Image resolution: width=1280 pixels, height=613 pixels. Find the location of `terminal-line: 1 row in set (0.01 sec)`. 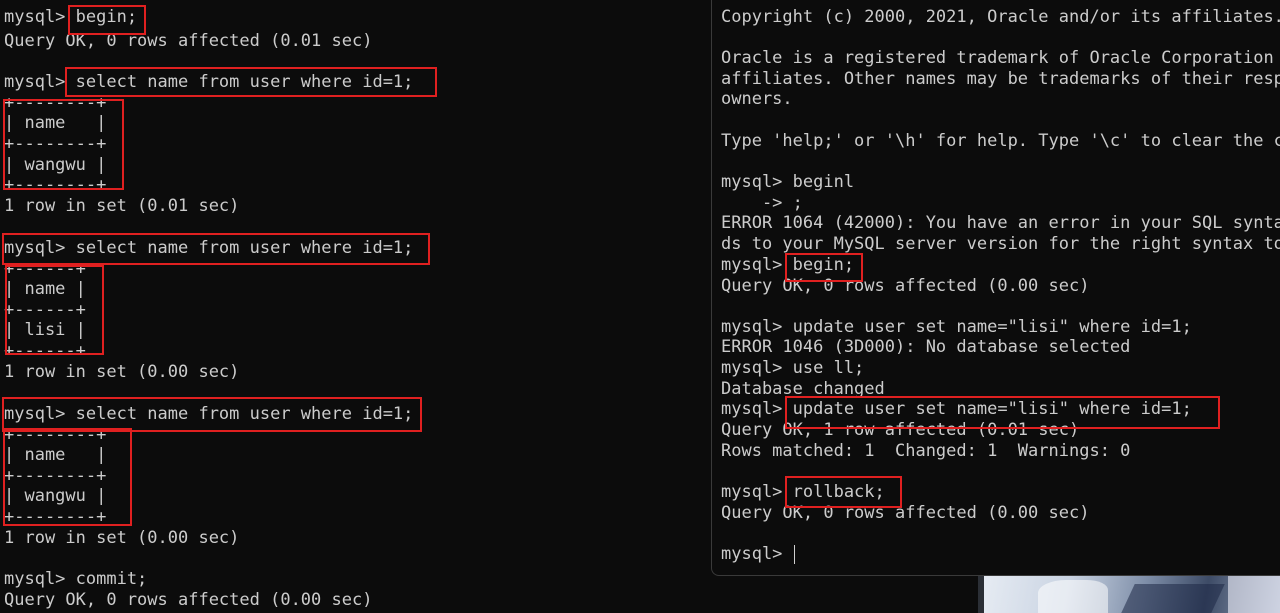

terminal-line: 1 row in set (0.01 sec) is located at coordinates (122, 206).